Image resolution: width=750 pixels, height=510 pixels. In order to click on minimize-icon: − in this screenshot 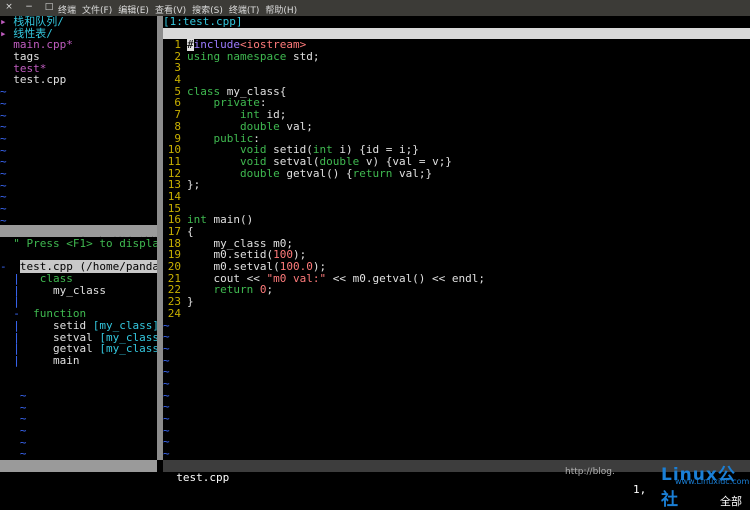, I will do `click(29, 7)`.